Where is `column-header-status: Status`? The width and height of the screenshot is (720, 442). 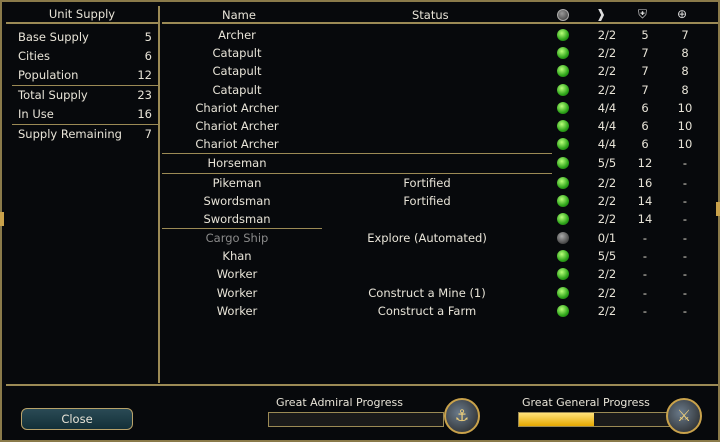 column-header-status: Status is located at coordinates (430, 15).